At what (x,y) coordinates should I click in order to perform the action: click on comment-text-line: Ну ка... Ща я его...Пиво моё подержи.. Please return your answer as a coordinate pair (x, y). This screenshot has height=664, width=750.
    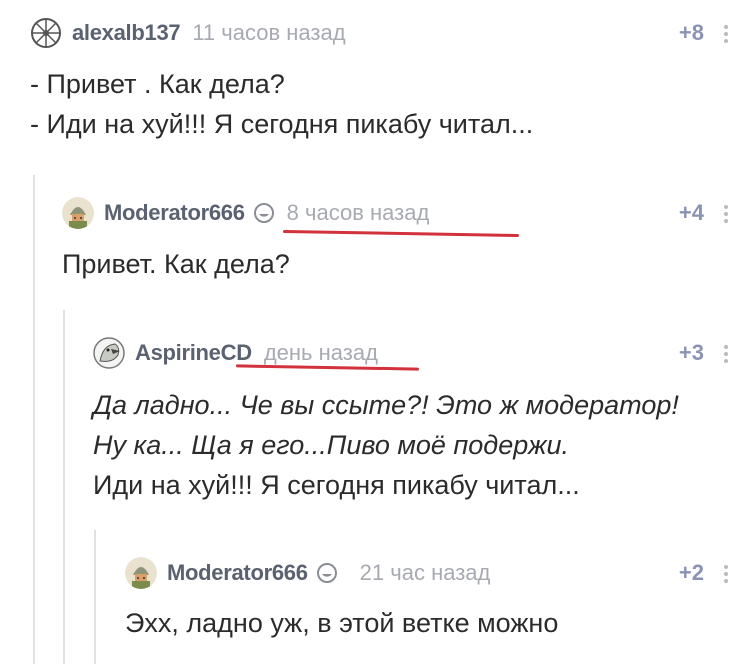
    Looking at the image, I should click on (331, 445).